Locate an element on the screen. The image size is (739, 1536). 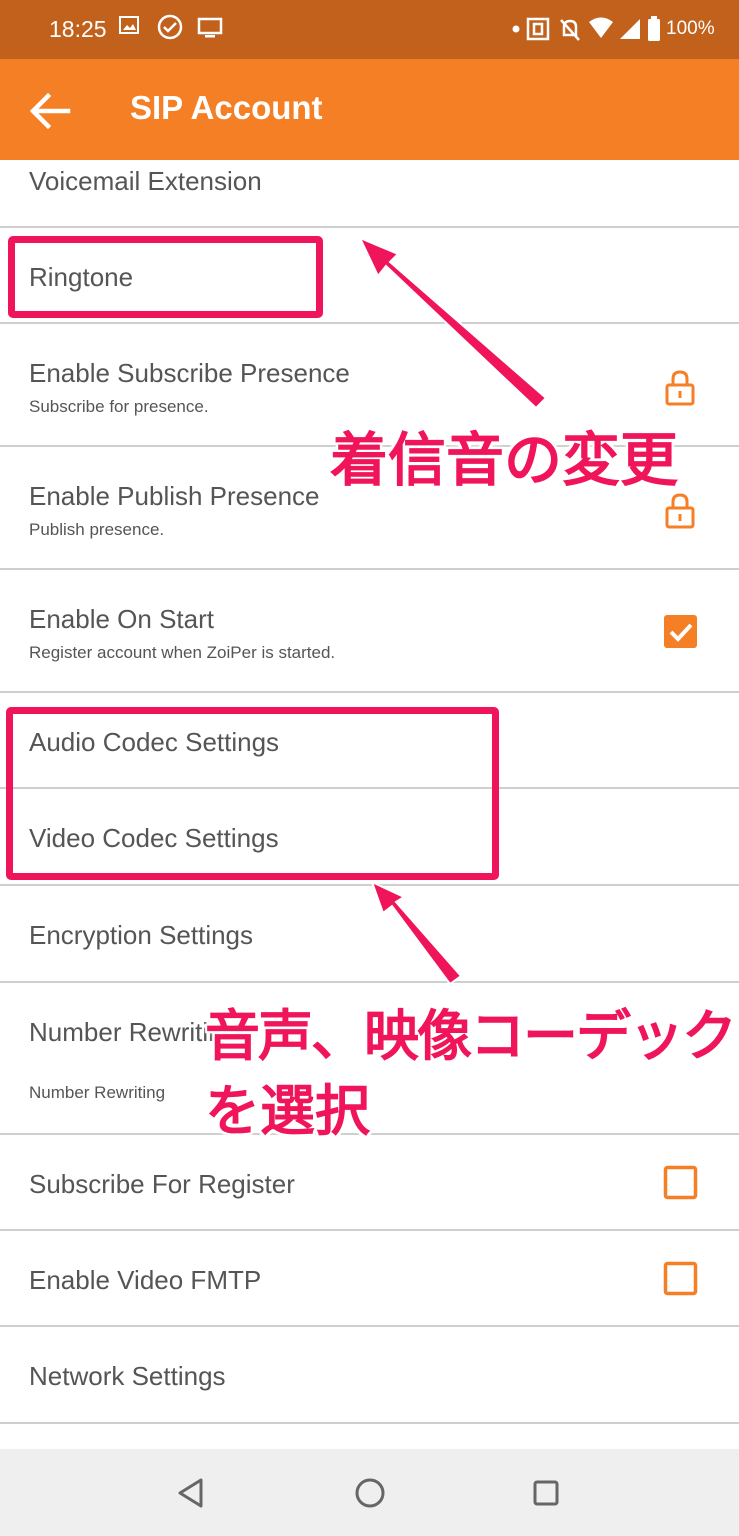
home-circle-icon is located at coordinates (370, 1493).